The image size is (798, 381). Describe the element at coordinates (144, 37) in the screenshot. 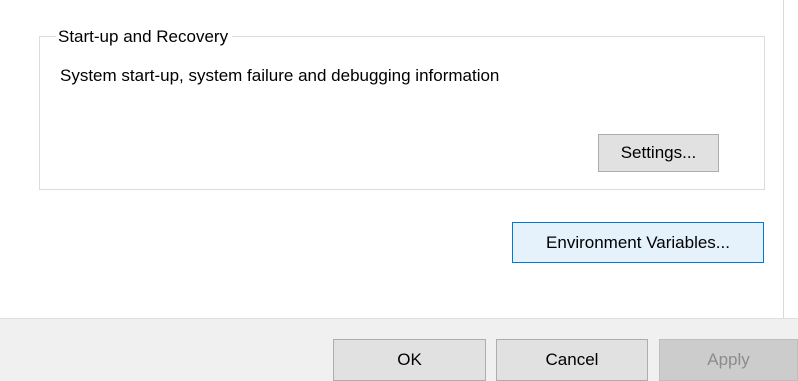

I see `startup-recovery-legend: Start-up and Recovery` at that location.